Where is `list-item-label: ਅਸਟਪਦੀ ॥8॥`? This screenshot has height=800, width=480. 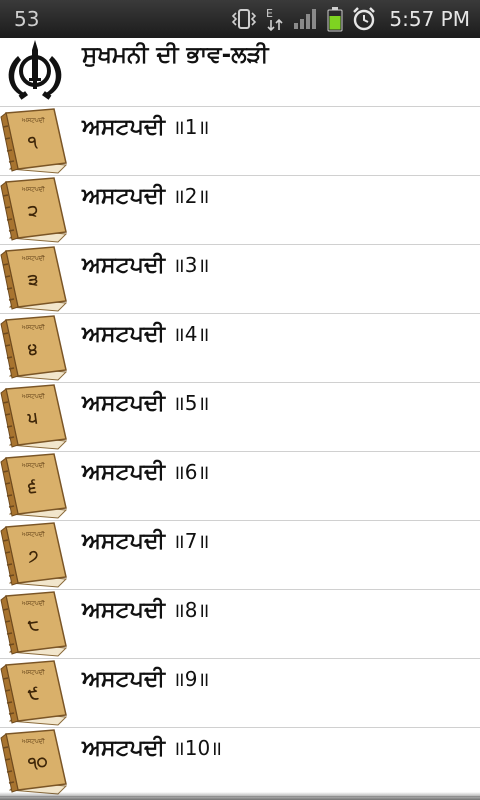
list-item-label: ਅਸਟਪਦੀ ॥8॥ is located at coordinates (145, 609).